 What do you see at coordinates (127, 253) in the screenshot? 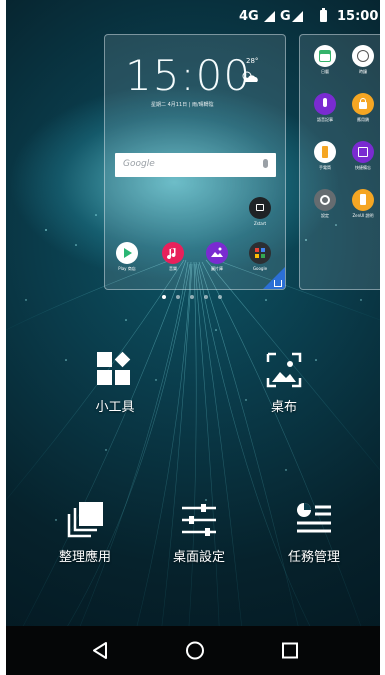
I see `play-store-icon` at bounding box center [127, 253].